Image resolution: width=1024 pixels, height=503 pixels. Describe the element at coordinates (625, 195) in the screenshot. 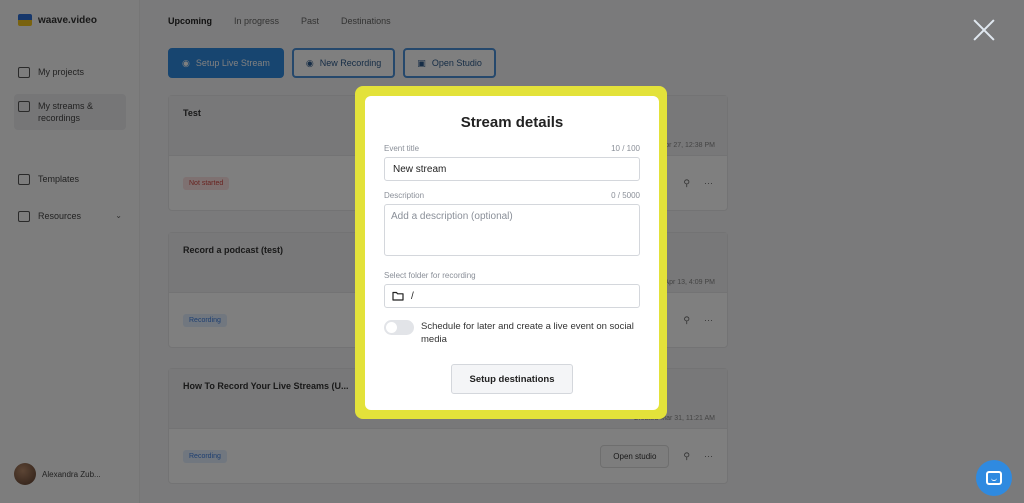

I see `description-char-count: 0 / 5000` at that location.